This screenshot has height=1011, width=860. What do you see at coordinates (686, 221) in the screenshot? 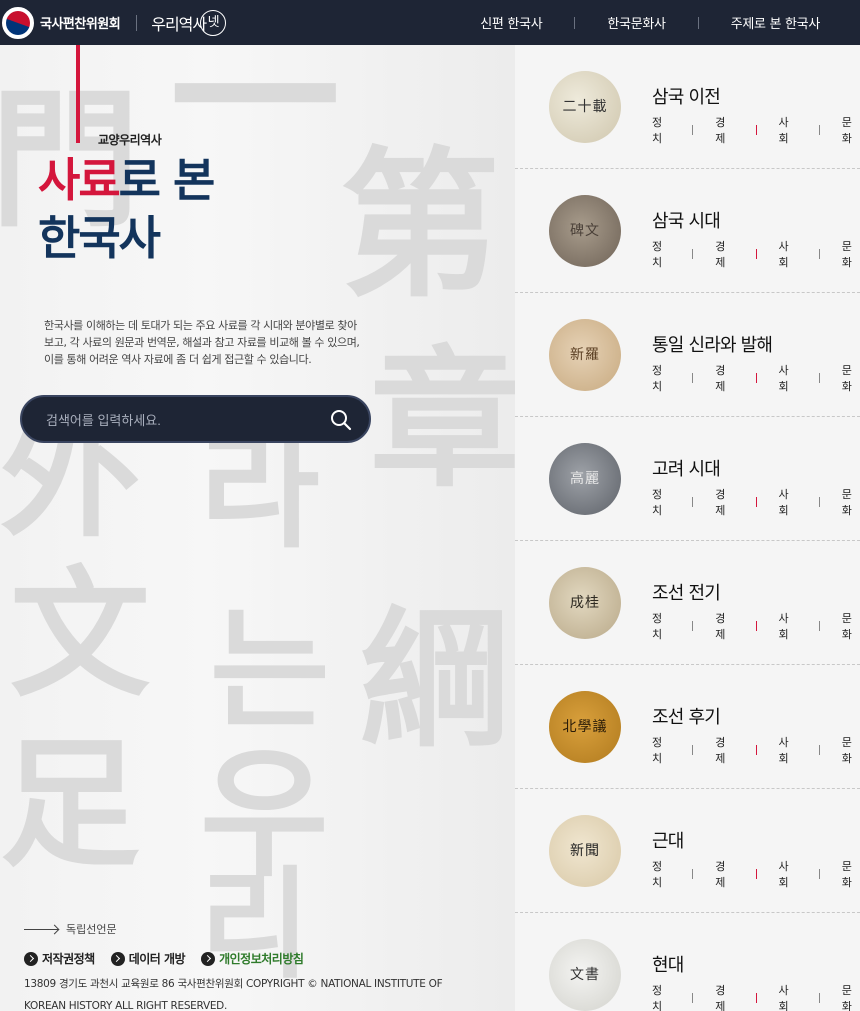
I see `period-title: 삼국 시대` at bounding box center [686, 221].